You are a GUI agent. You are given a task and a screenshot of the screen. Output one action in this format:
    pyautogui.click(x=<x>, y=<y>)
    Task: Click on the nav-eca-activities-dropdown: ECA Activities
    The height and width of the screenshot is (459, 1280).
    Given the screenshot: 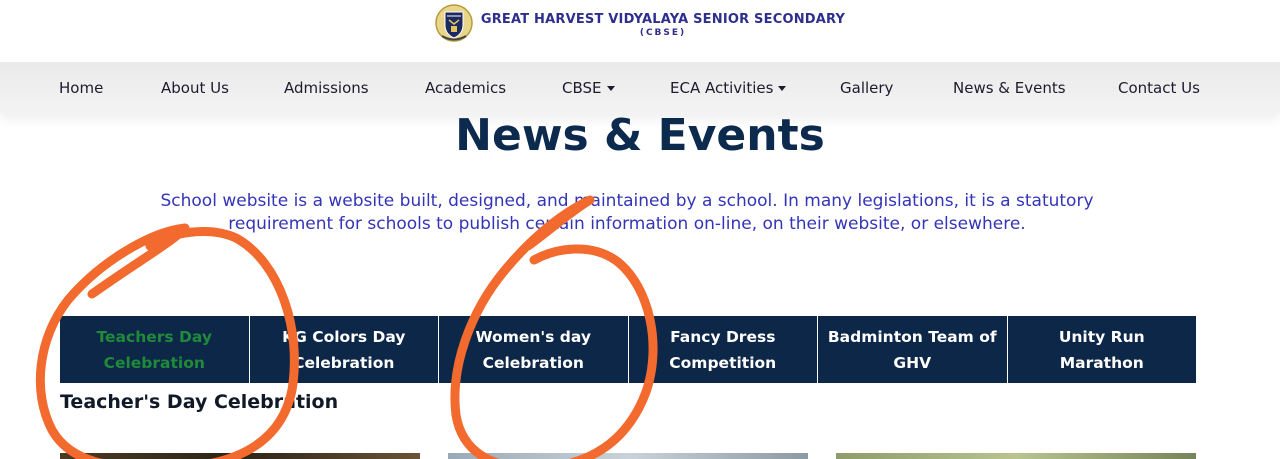 What is the action you would take?
    pyautogui.click(x=728, y=88)
    